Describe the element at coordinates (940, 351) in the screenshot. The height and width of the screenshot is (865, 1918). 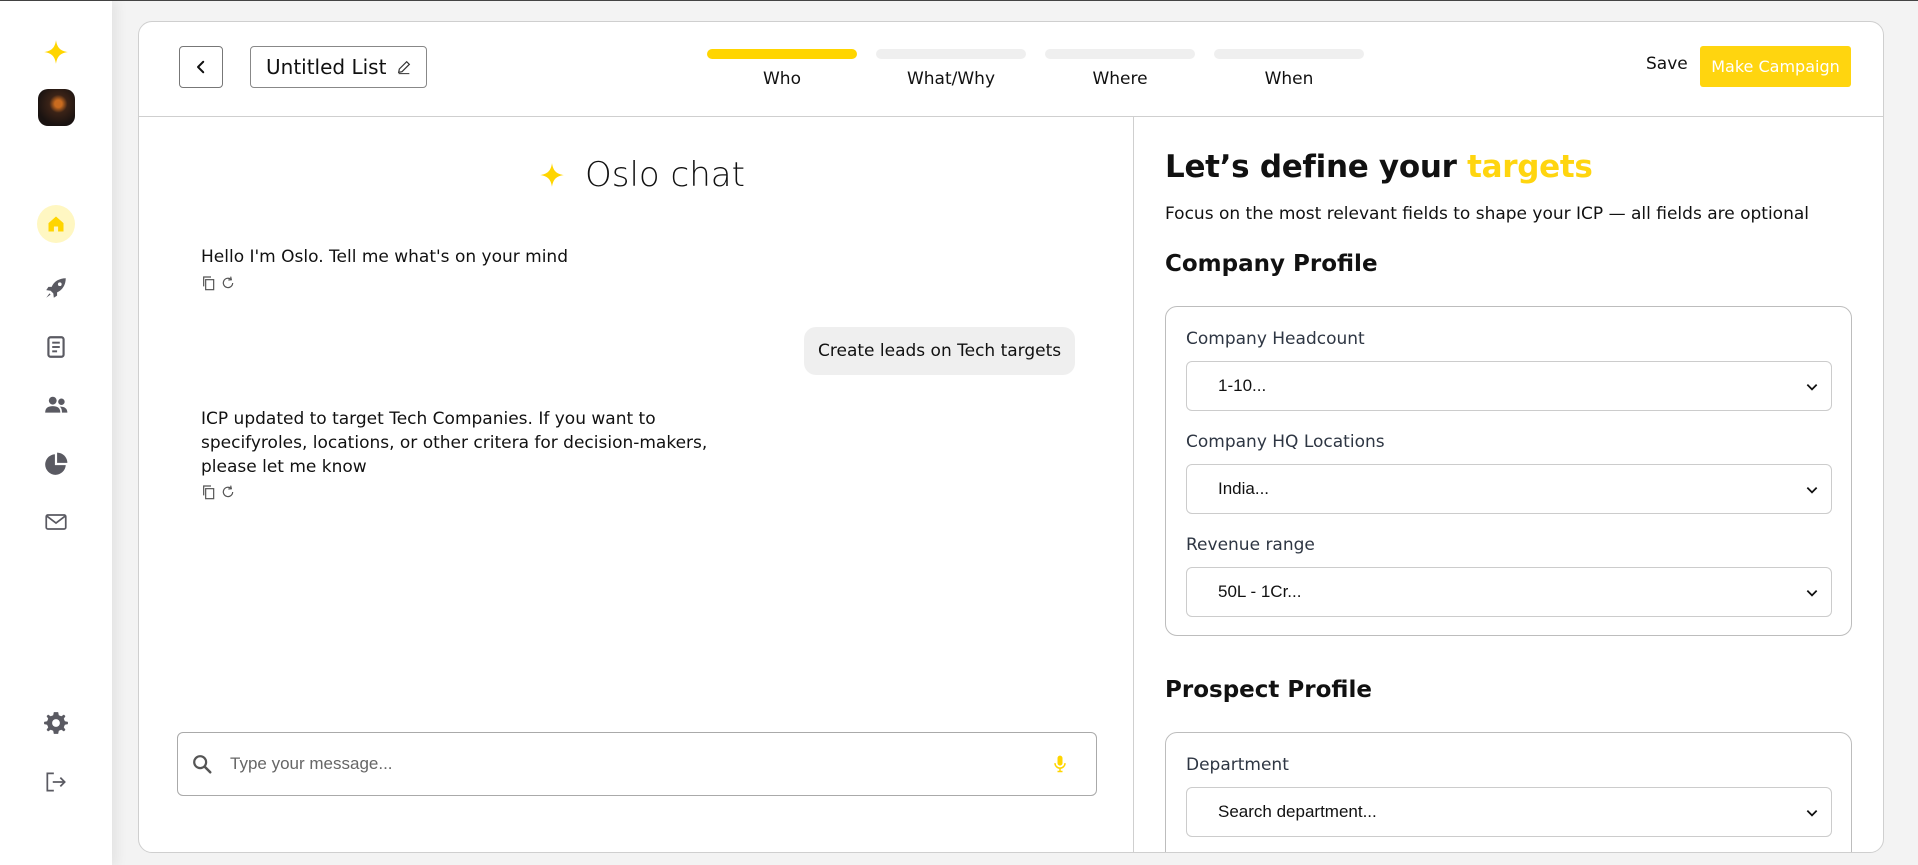
I see `user-message: Create leads on Tech targets` at that location.